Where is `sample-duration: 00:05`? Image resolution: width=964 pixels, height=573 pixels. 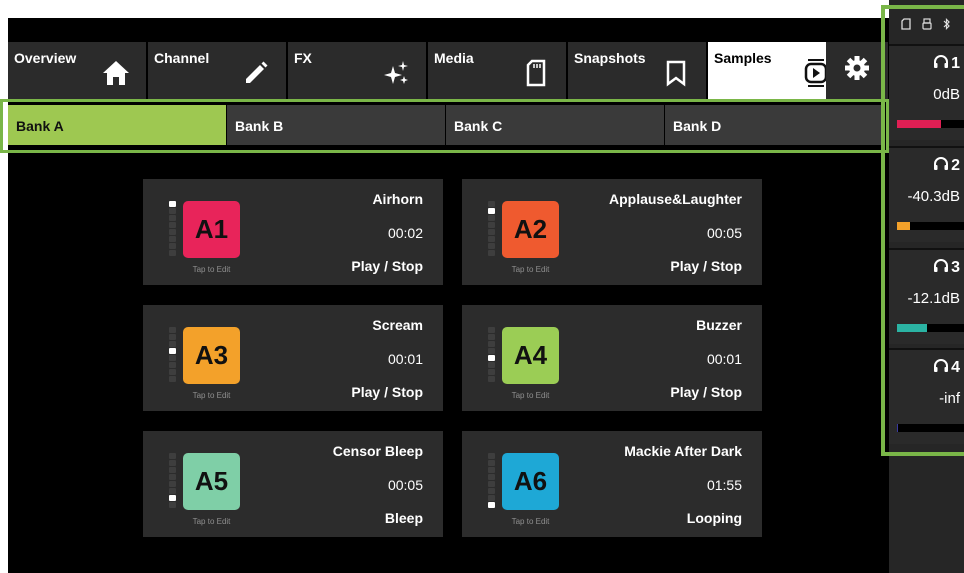
sample-duration: 00:05 is located at coordinates (724, 233).